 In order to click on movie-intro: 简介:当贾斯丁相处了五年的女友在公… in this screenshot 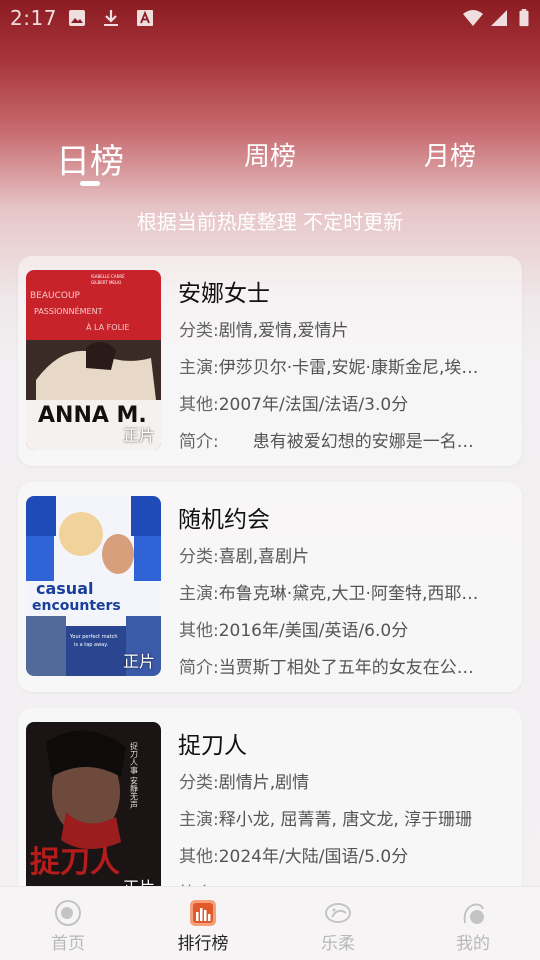, I will do `click(326, 668)`.